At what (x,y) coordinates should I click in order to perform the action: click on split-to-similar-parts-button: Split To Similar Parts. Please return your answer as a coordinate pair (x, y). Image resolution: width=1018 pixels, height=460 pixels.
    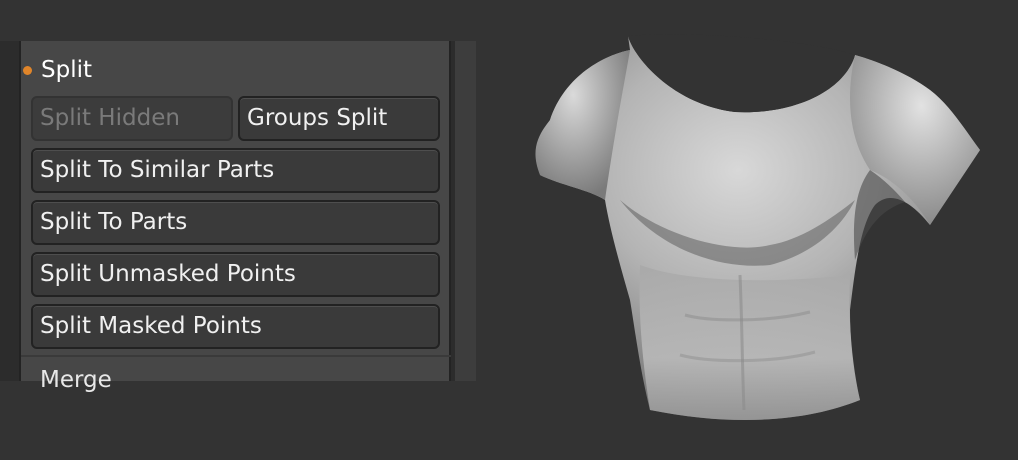
    Looking at the image, I should click on (235, 170).